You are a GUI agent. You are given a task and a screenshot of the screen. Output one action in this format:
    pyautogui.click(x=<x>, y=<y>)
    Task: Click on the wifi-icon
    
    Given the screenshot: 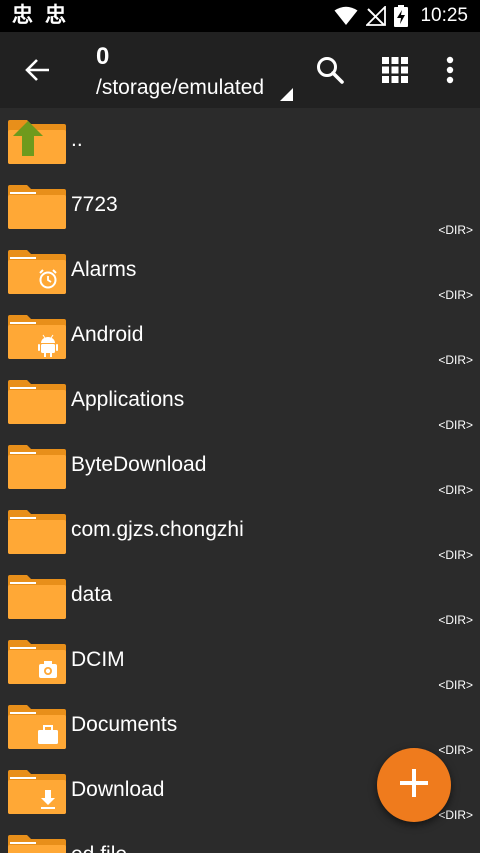 What is the action you would take?
    pyautogui.click(x=346, y=16)
    